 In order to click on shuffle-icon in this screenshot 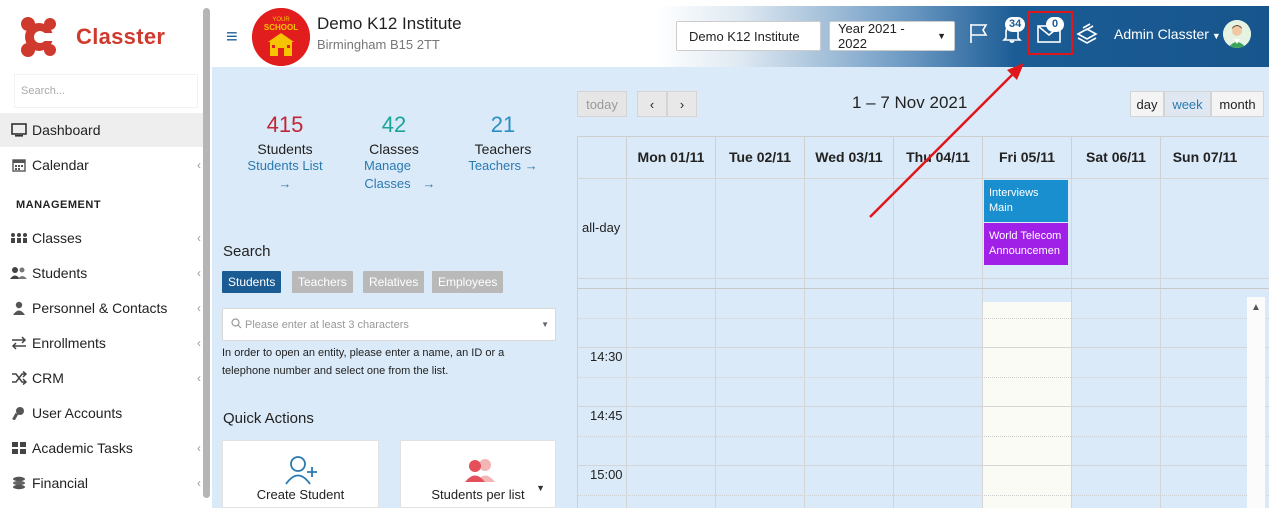, I will do `click(19, 378)`.